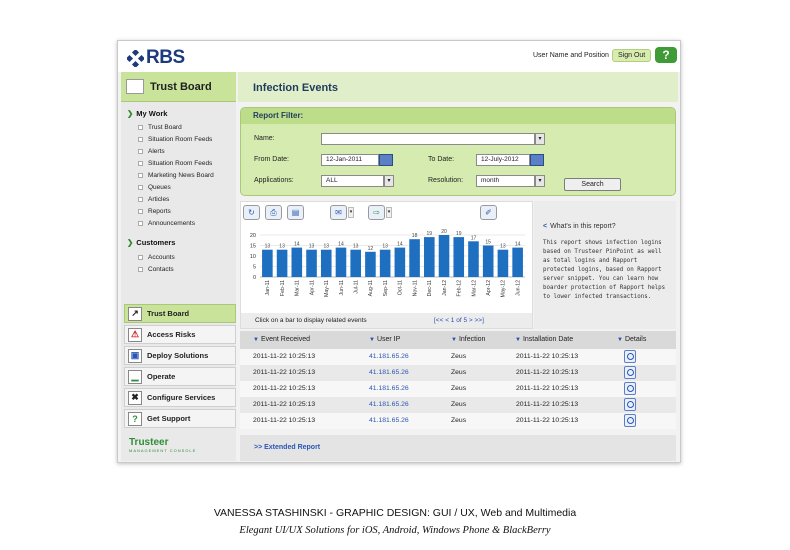  Describe the element at coordinates (153, 199) in the screenshot. I see `nav-item-articles: Articles` at that location.